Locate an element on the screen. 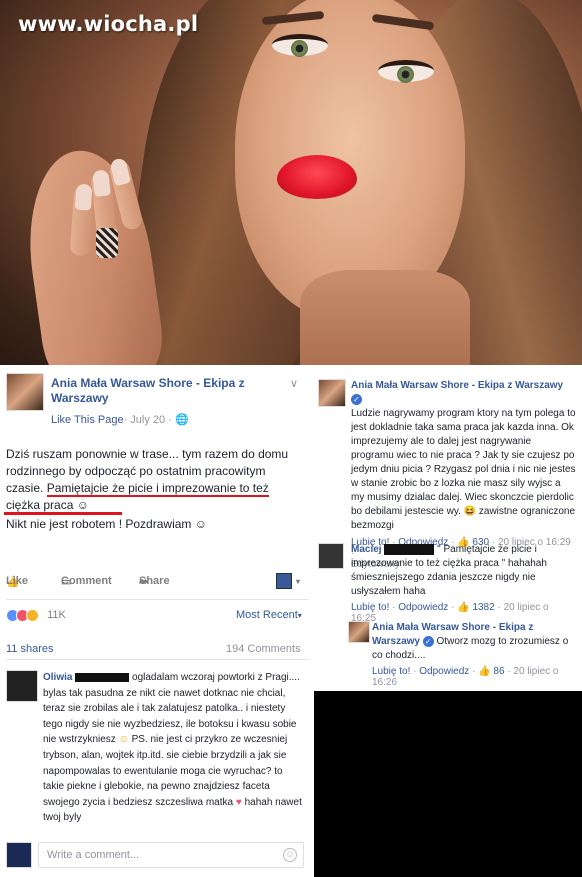  red-lips is located at coordinates (317, 177).